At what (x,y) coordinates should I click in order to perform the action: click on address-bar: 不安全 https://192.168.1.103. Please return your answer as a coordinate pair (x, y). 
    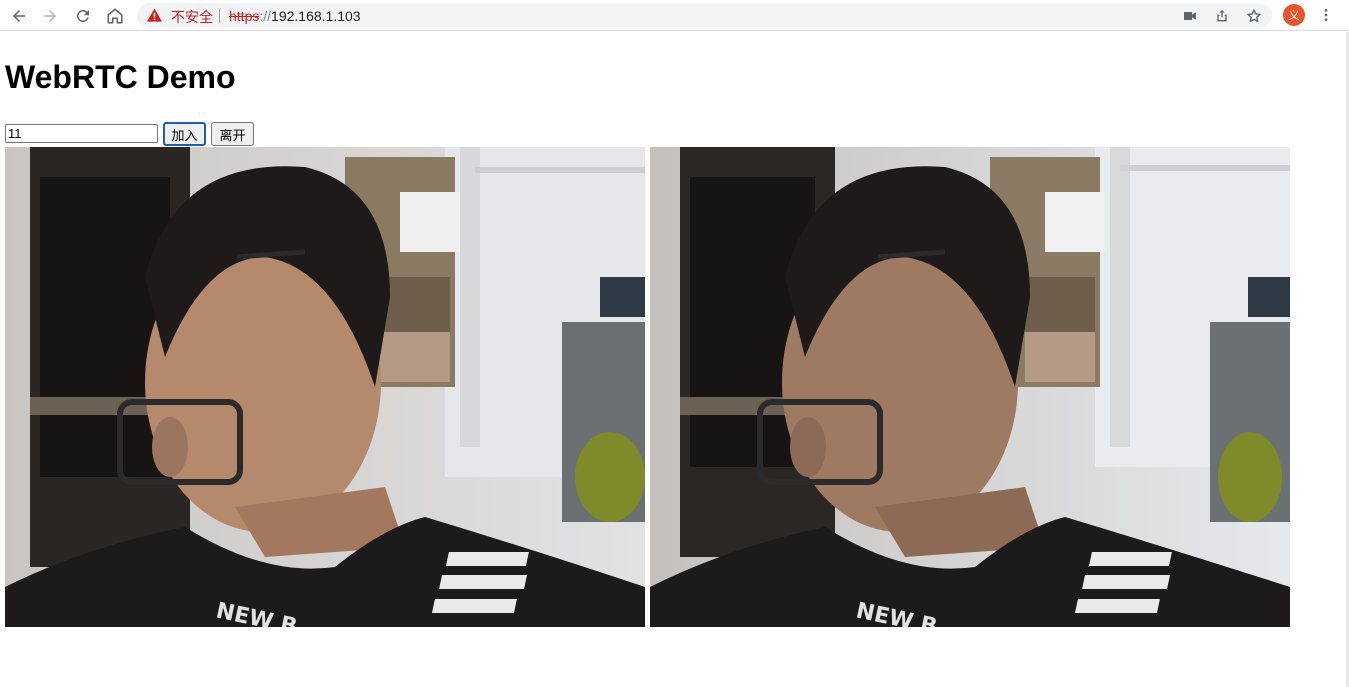
    Looking at the image, I should click on (704, 15).